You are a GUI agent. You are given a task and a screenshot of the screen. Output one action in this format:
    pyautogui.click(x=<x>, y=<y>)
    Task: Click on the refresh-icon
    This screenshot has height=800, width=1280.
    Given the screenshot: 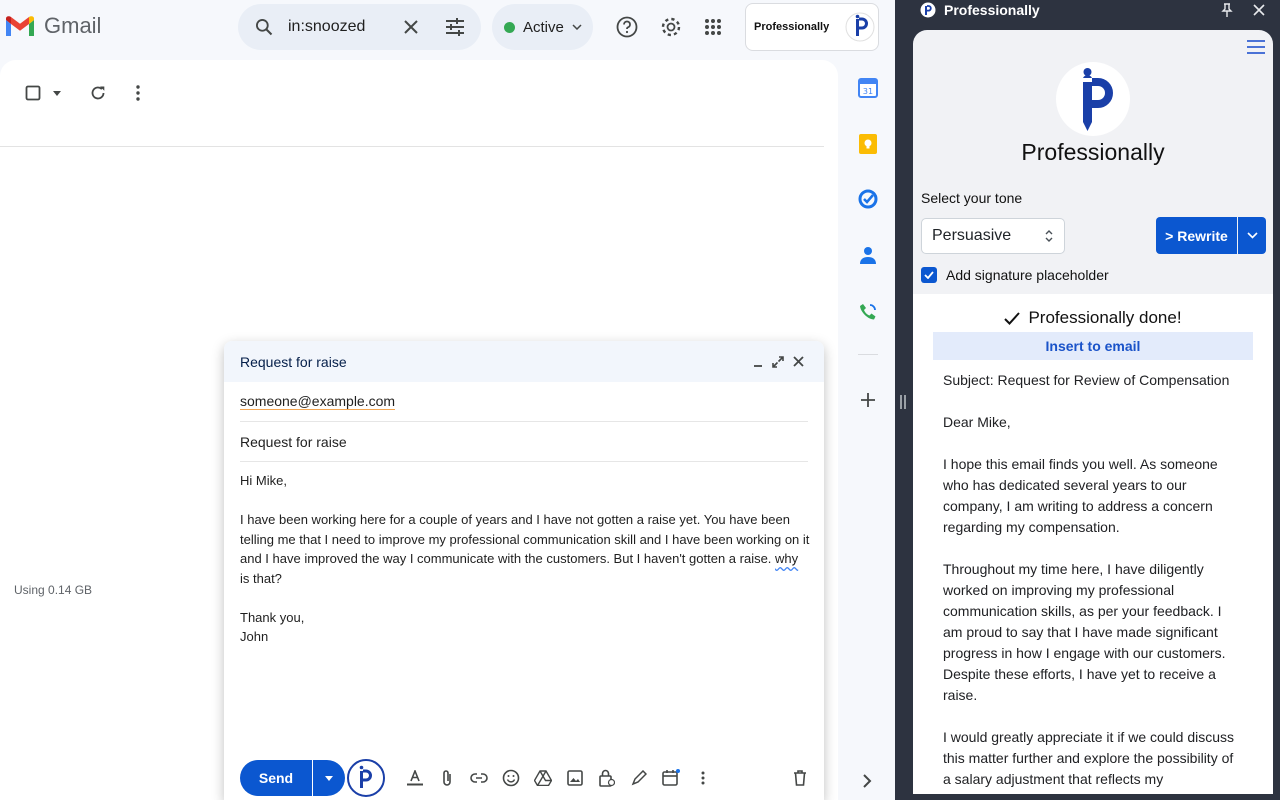 What is the action you would take?
    pyautogui.click(x=98, y=93)
    